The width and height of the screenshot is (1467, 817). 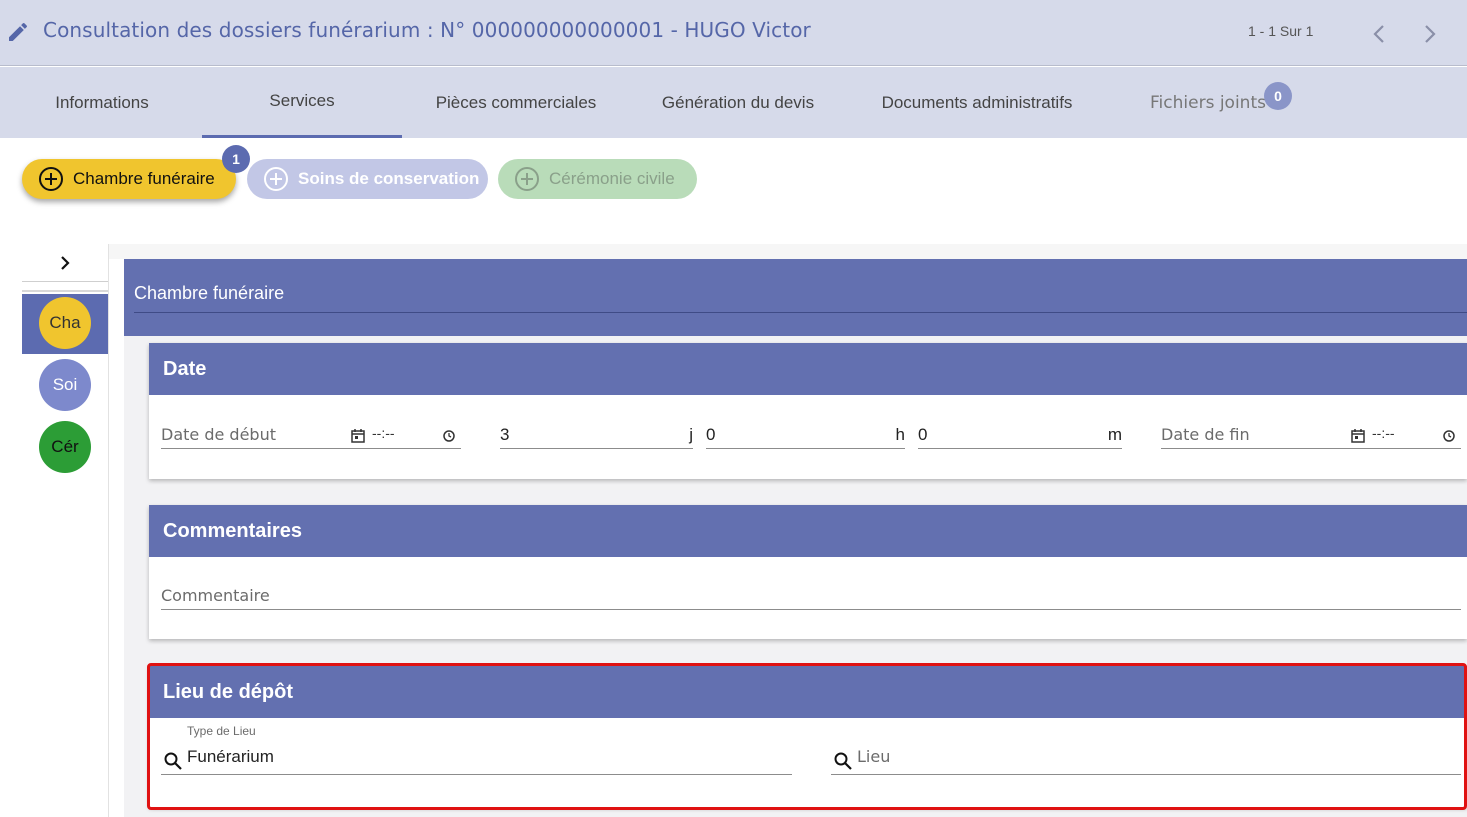 I want to click on start-date-label: Date de début, so click(x=218, y=434).